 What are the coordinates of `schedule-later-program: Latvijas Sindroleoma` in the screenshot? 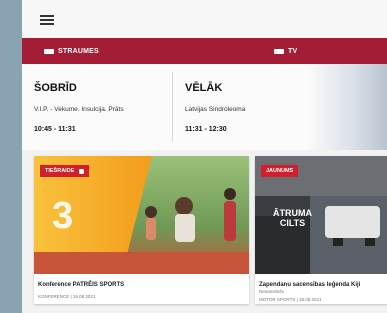 It's located at (215, 109).